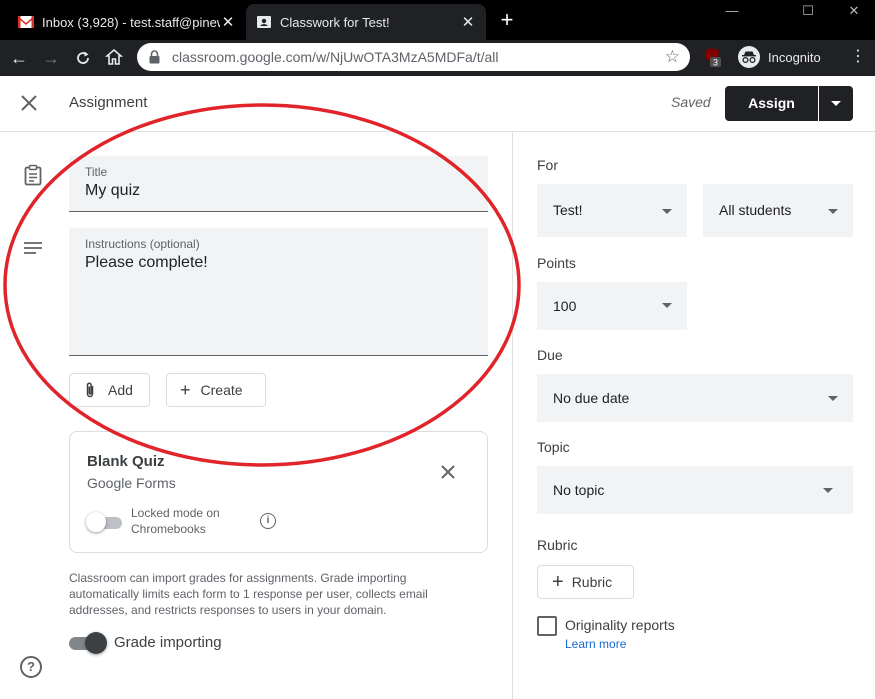  I want to click on assign-button: Assign, so click(771, 103).